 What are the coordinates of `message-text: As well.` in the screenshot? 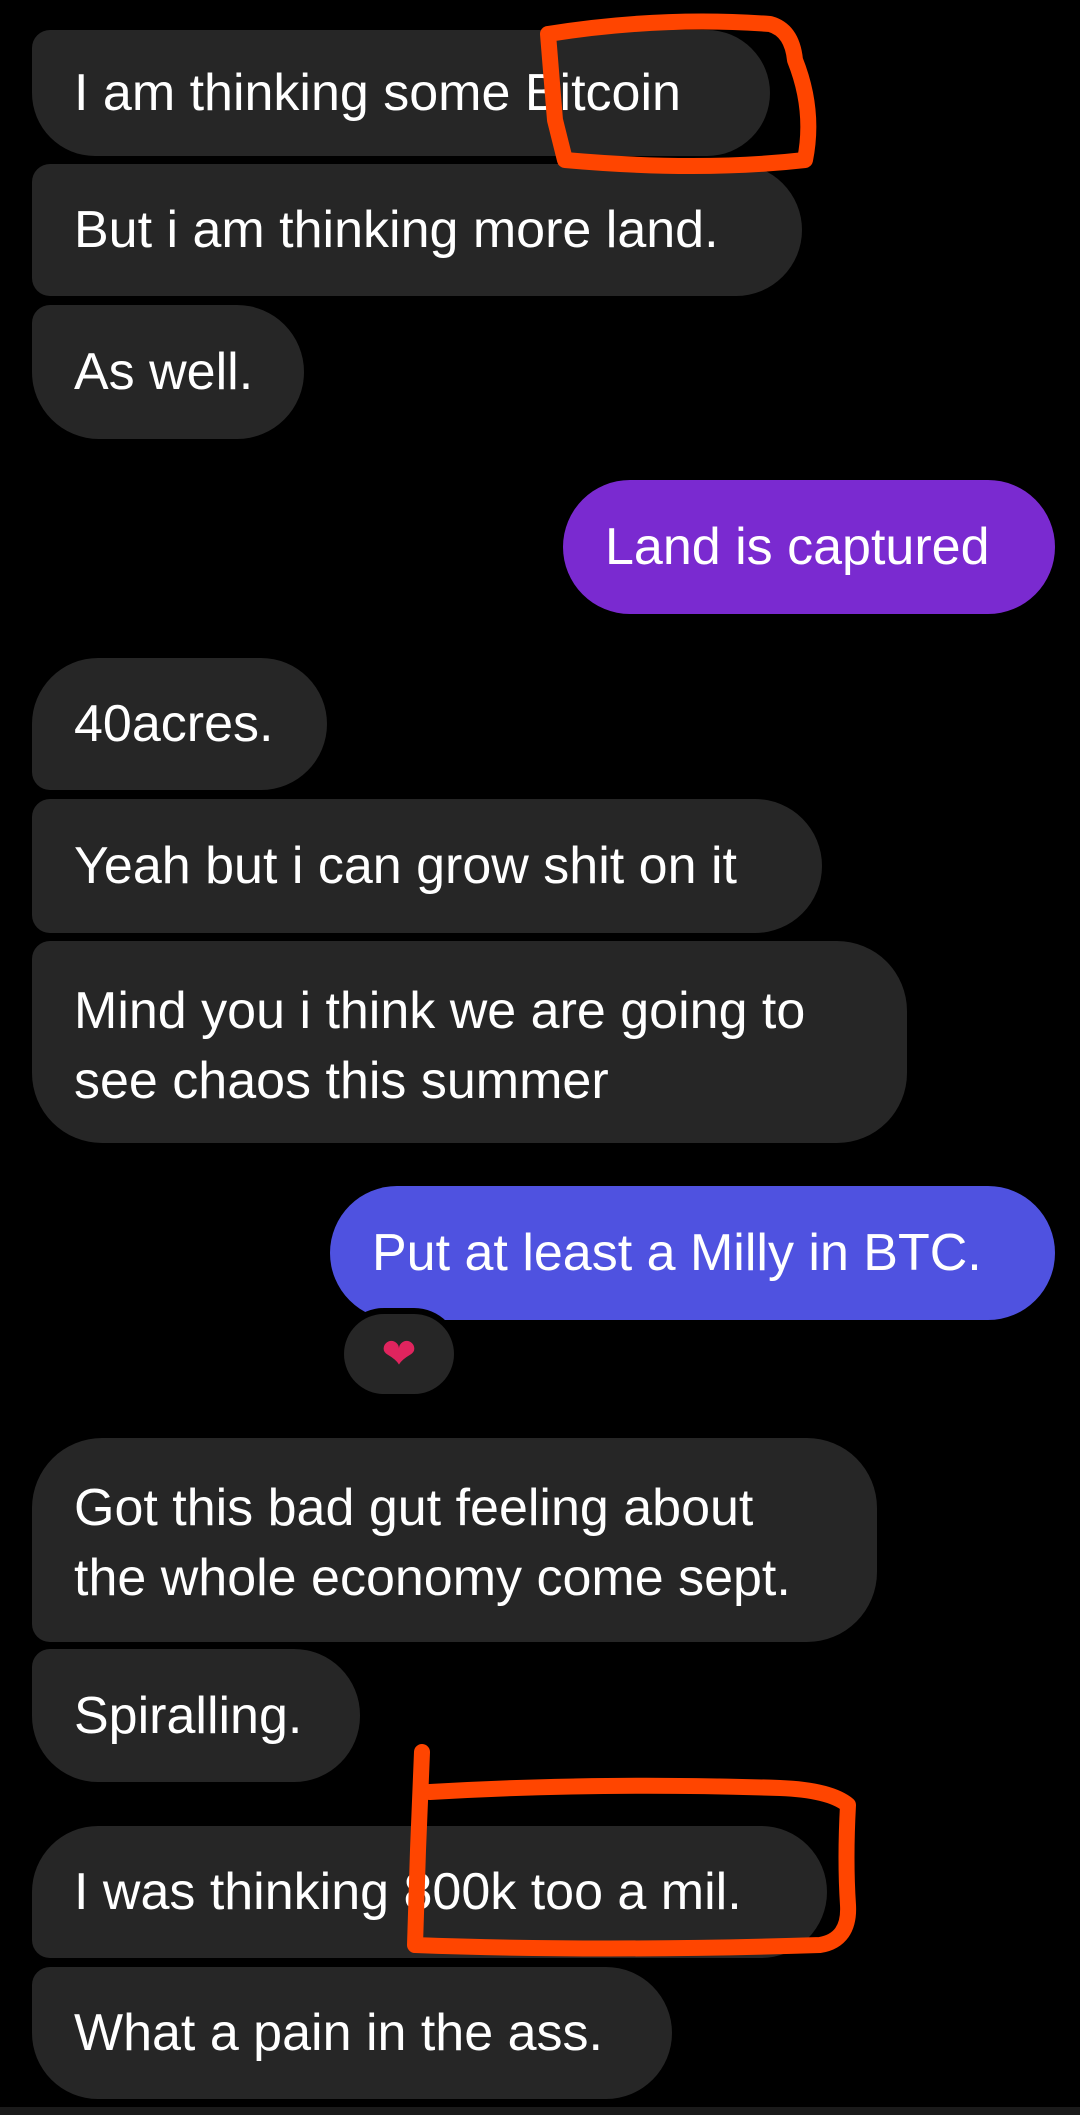 It's located at (164, 372).